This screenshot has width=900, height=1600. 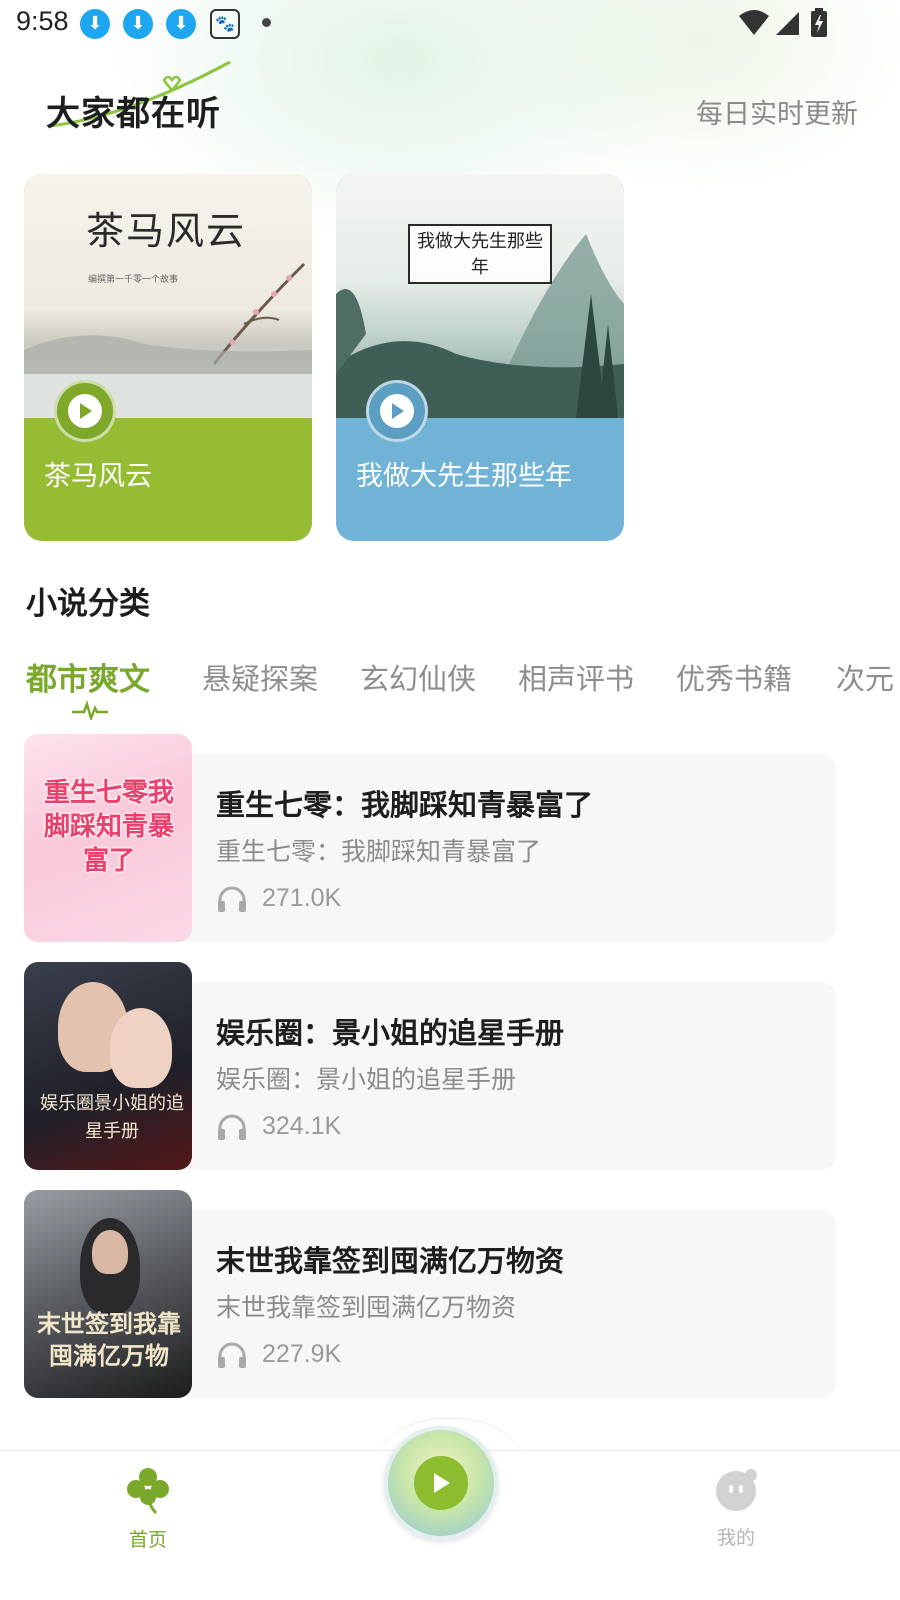 I want to click on book-title: 末世我靠签到囤满亿万物资, so click(x=390, y=1261).